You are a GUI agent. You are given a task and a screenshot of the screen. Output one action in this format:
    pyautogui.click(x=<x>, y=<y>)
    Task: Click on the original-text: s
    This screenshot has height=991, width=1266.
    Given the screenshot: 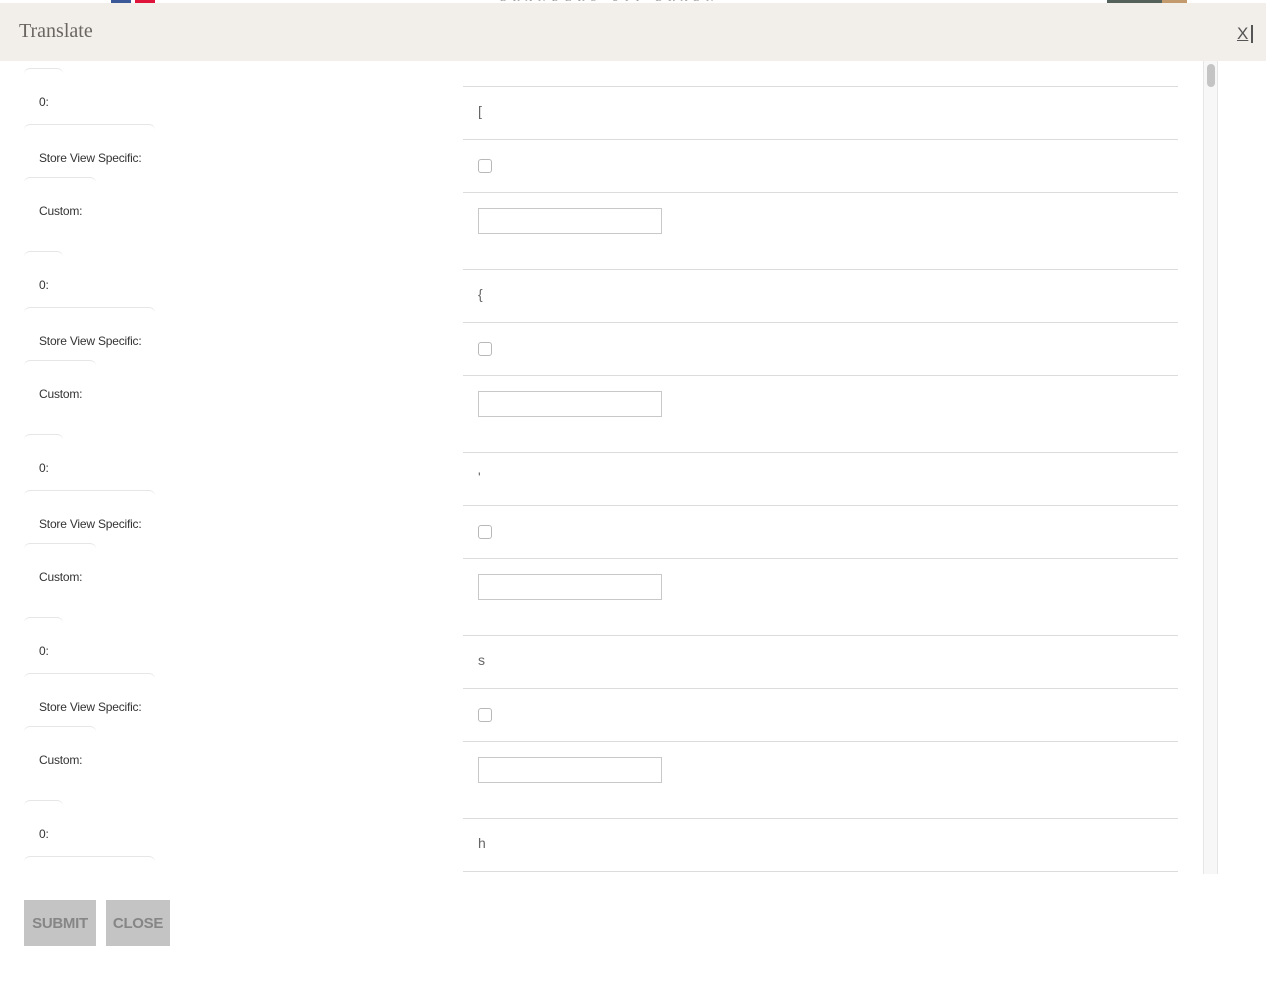 What is the action you would take?
    pyautogui.click(x=481, y=660)
    